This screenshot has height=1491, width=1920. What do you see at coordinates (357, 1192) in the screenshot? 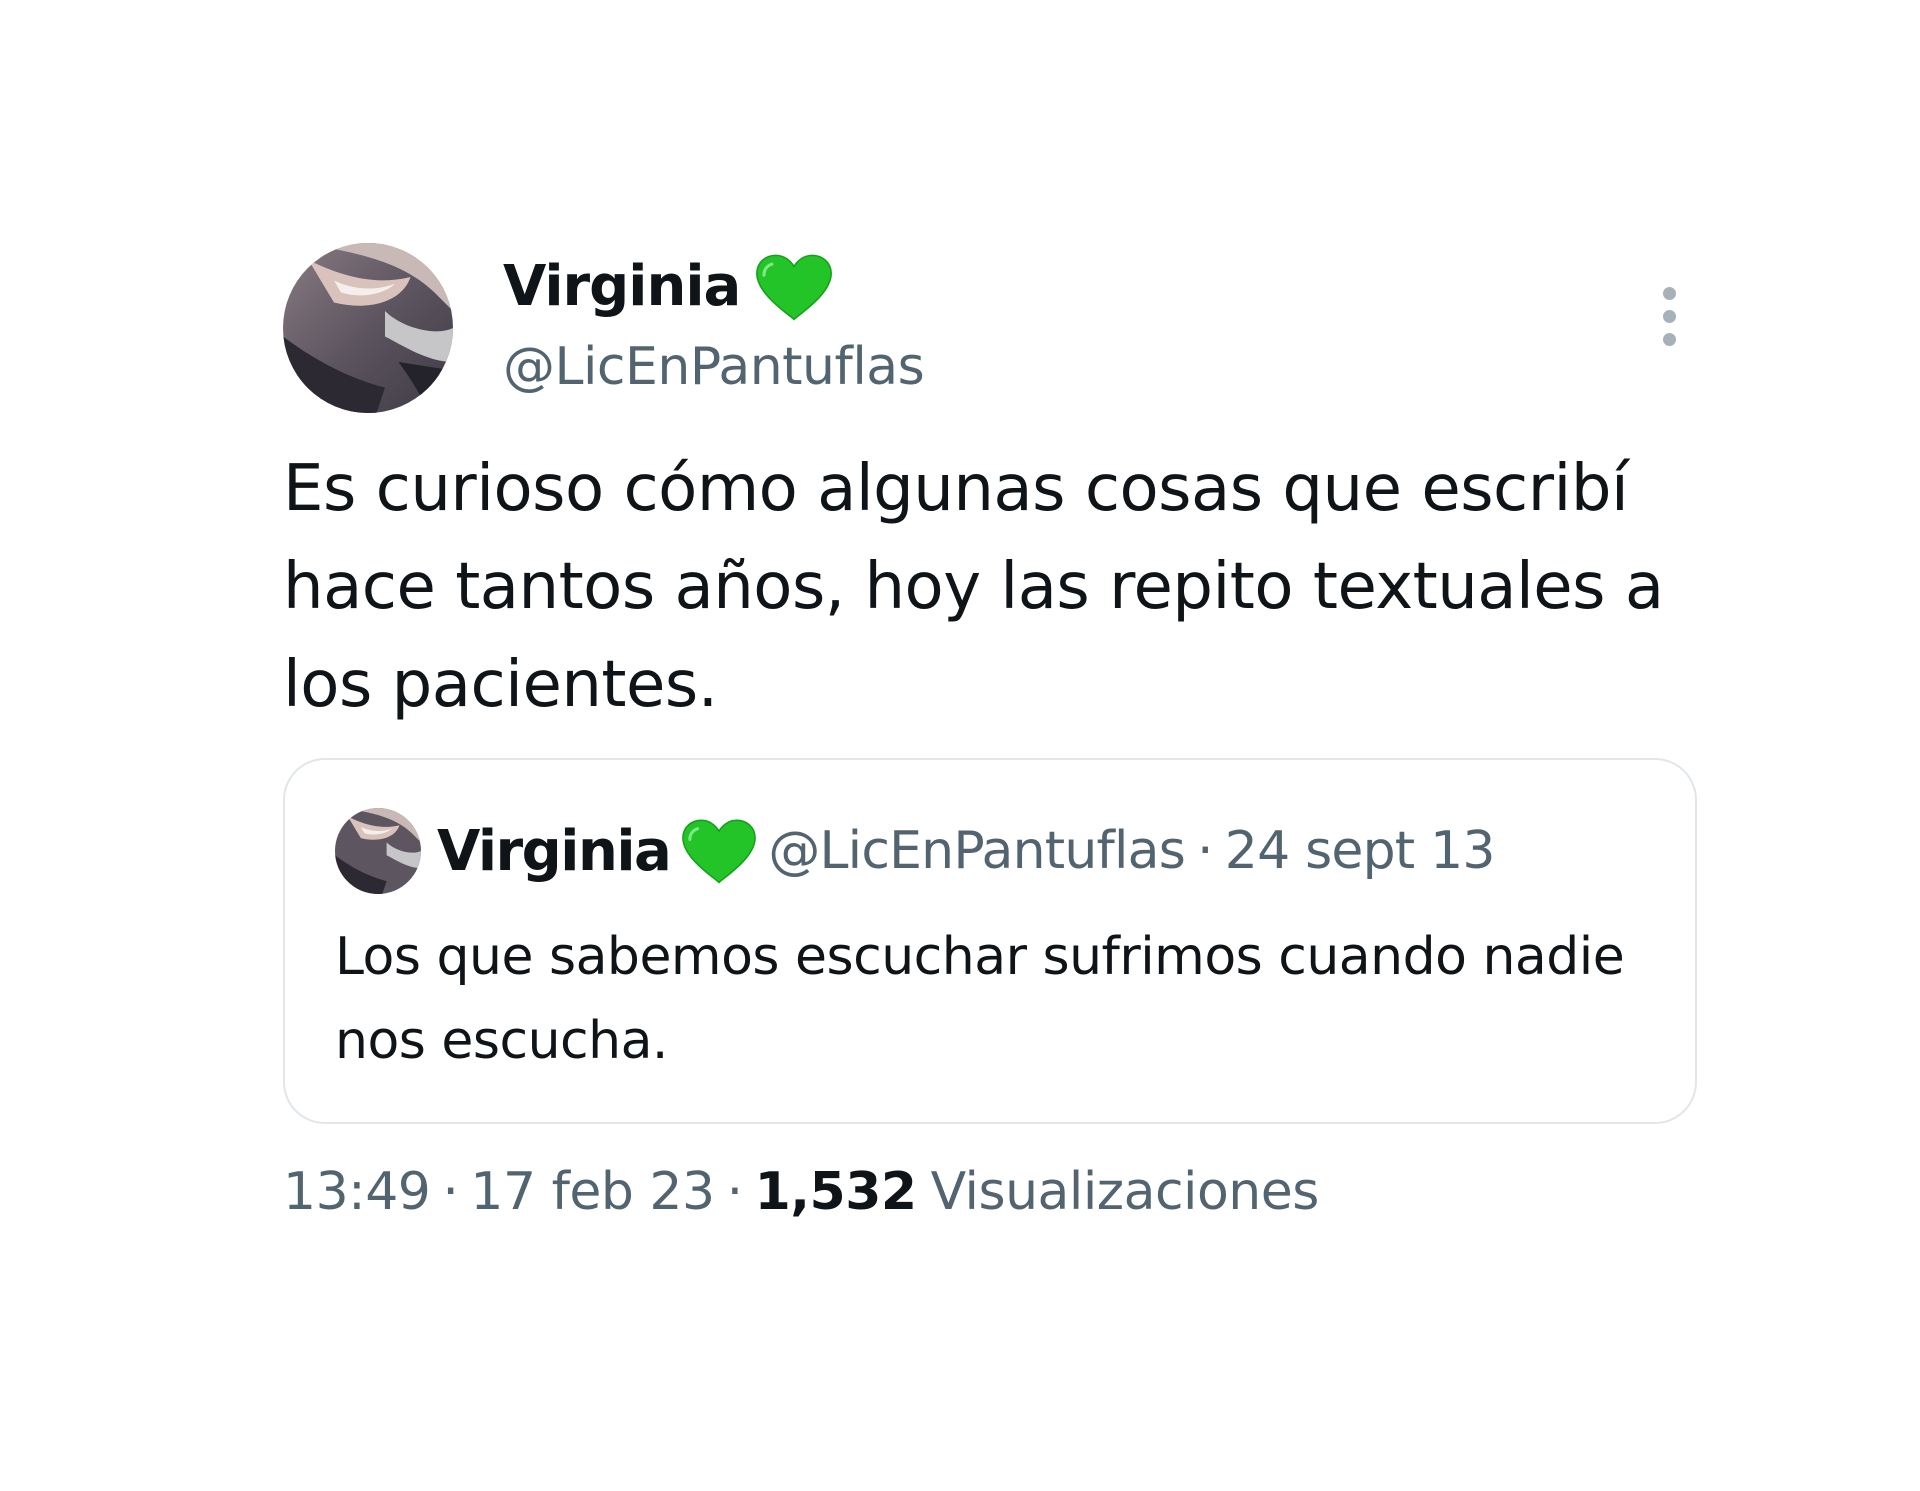
I see `tweet-time: 13:49` at bounding box center [357, 1192].